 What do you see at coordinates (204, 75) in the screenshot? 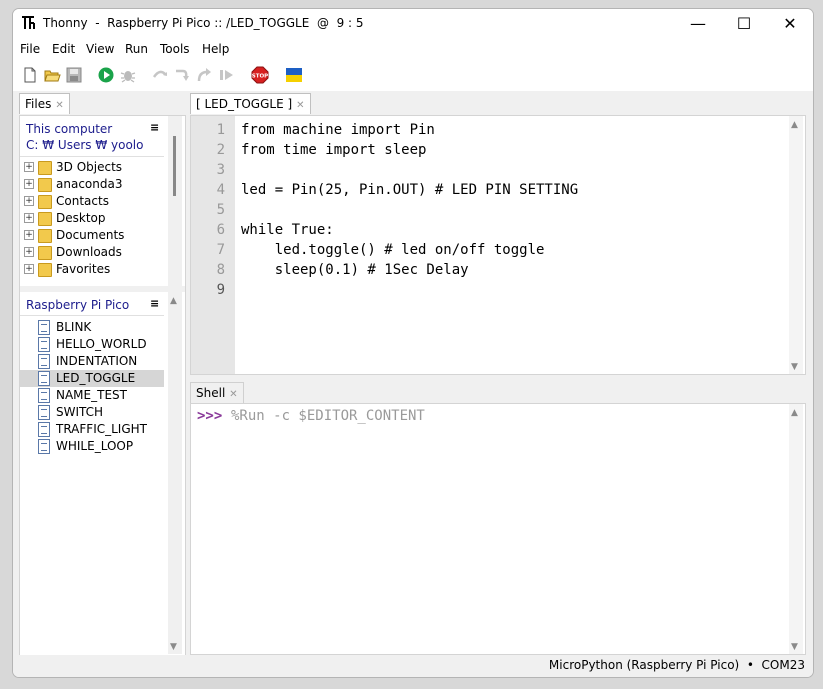
I see `step-out-icon` at bounding box center [204, 75].